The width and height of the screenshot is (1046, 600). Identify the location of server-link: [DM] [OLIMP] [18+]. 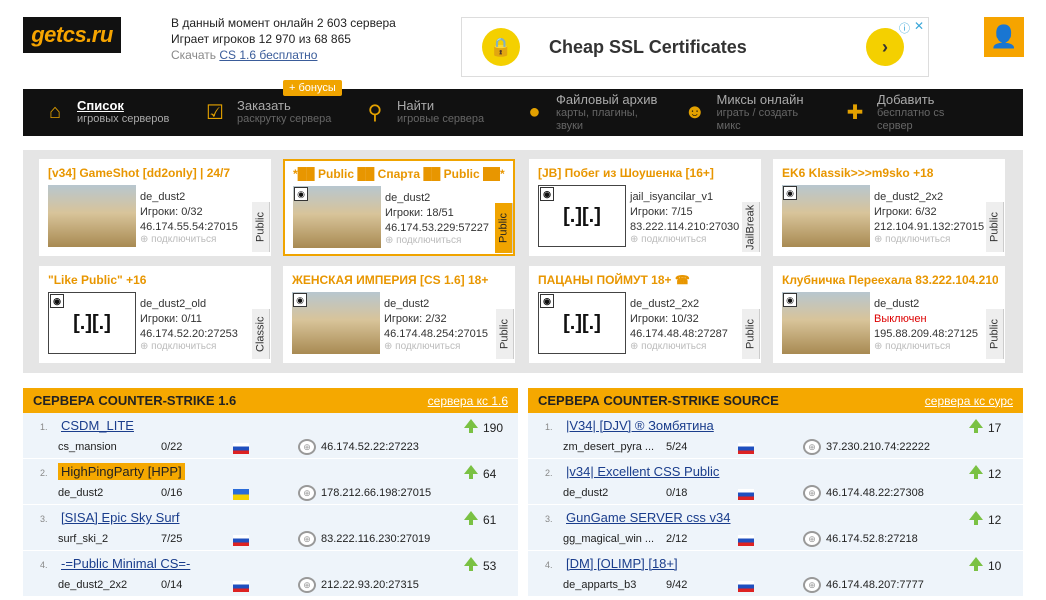
(622, 563).